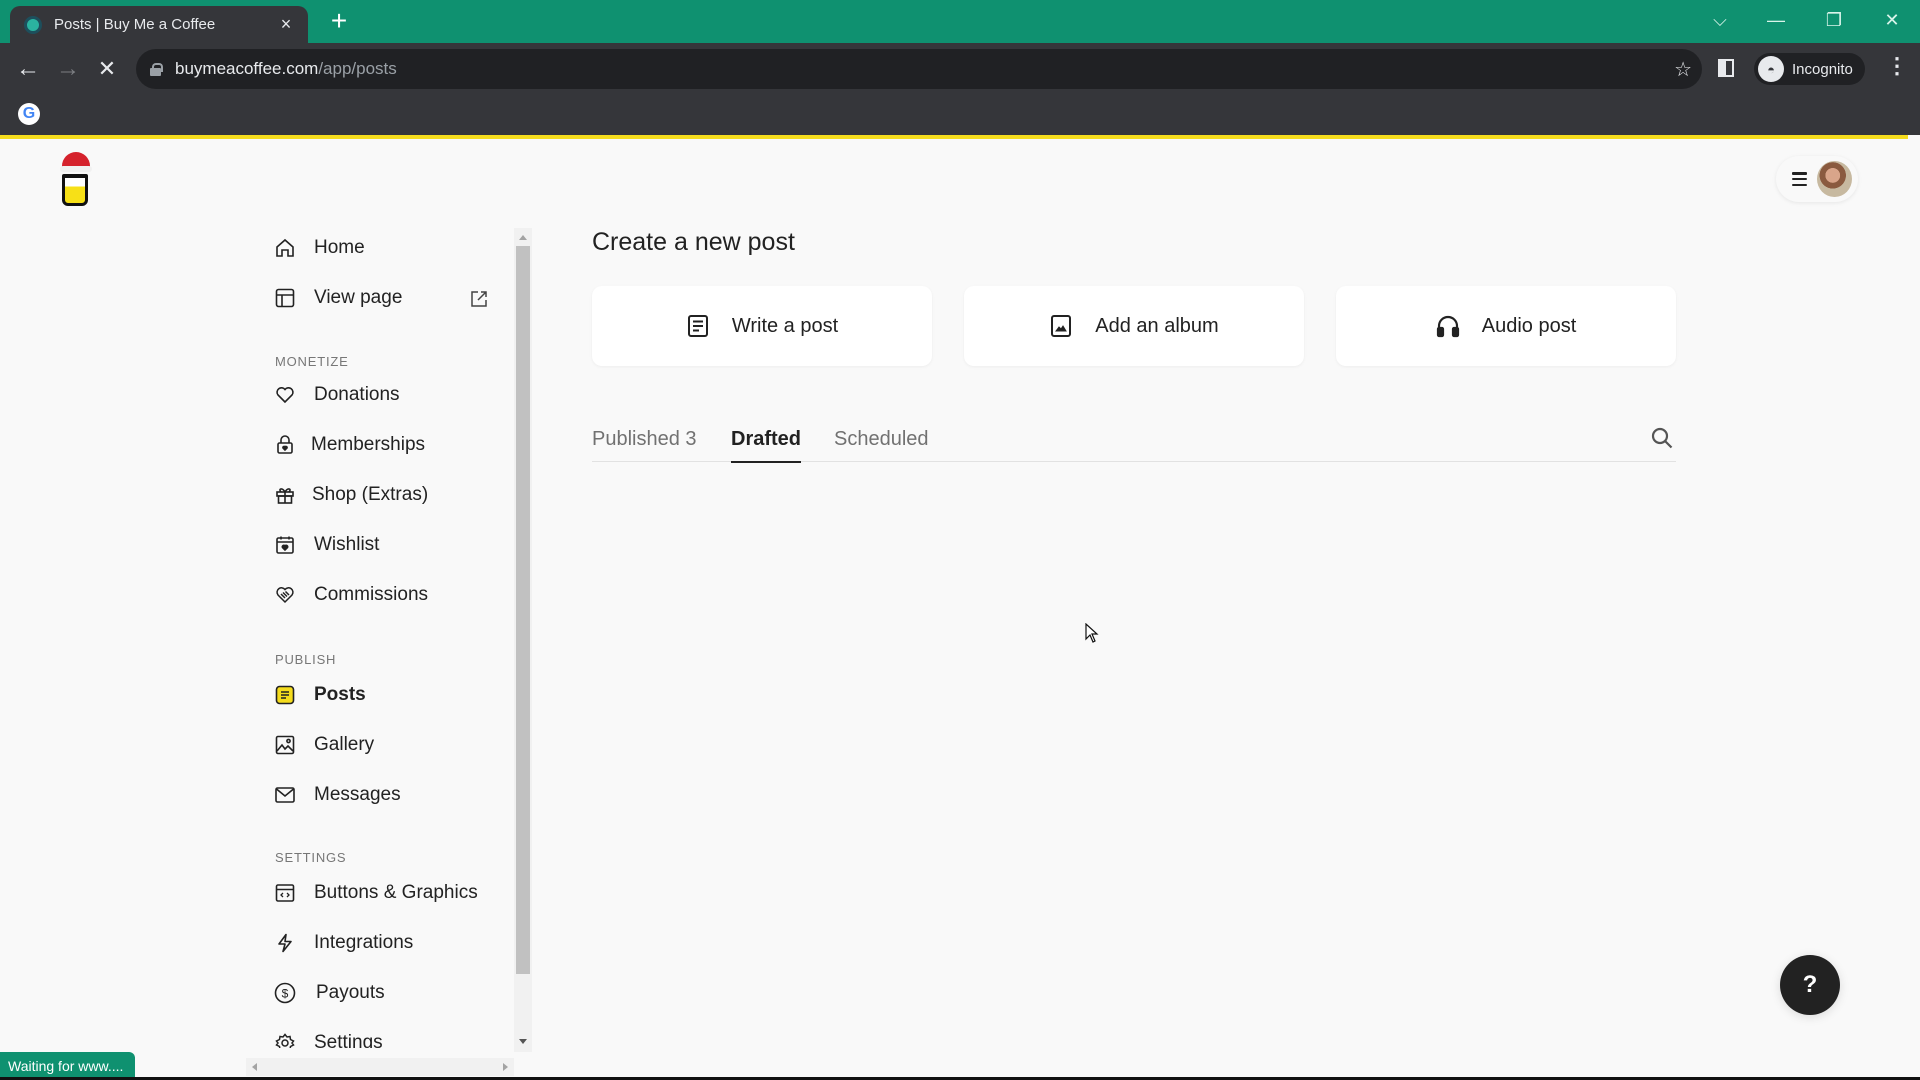  I want to click on tab-published: Published 3, so click(644, 439).